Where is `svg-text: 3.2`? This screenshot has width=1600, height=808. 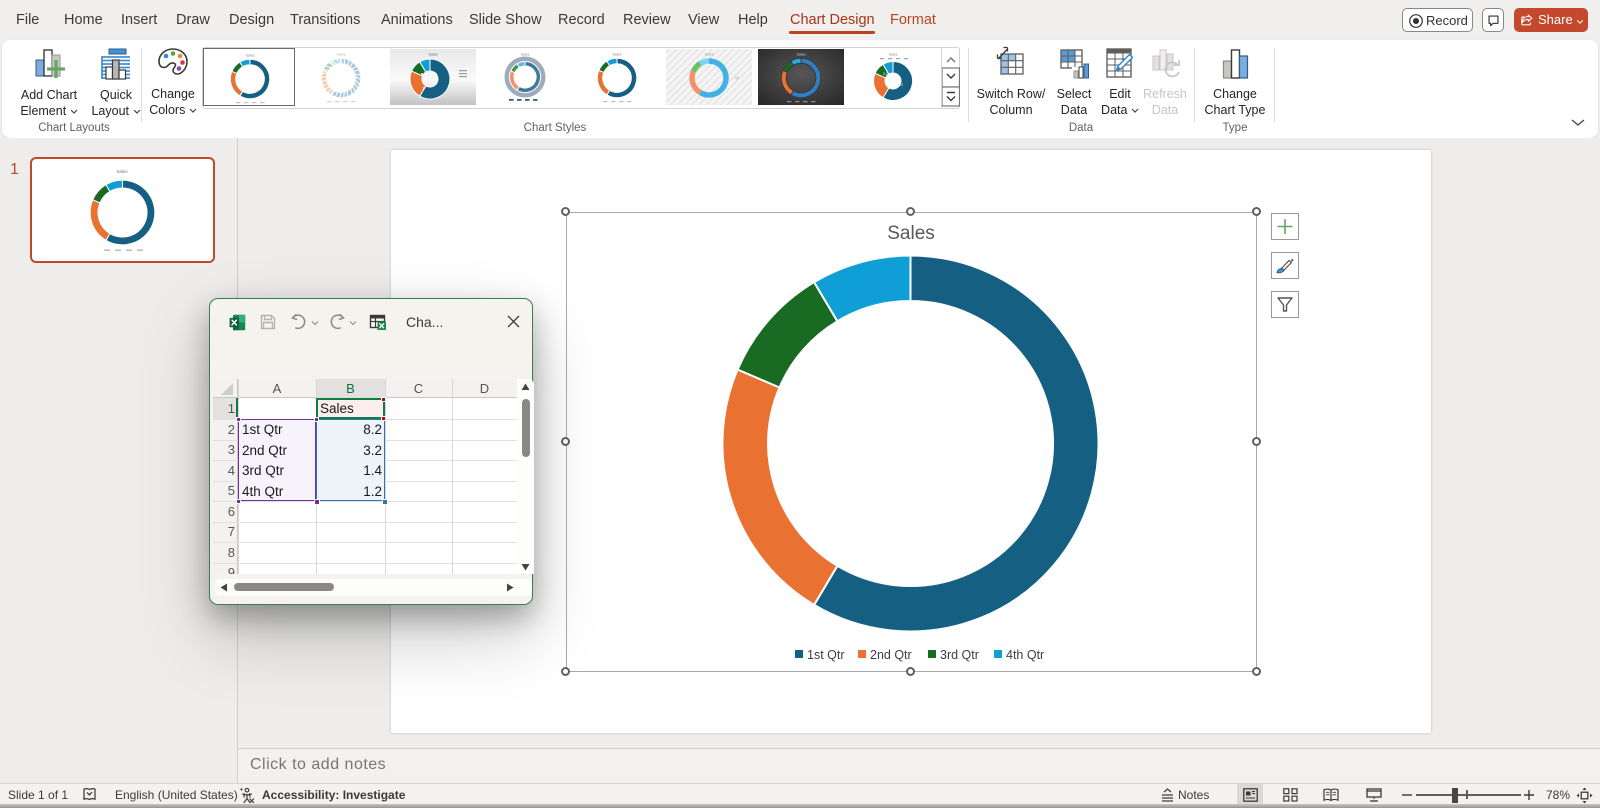 svg-text: 3.2 is located at coordinates (885, 74).